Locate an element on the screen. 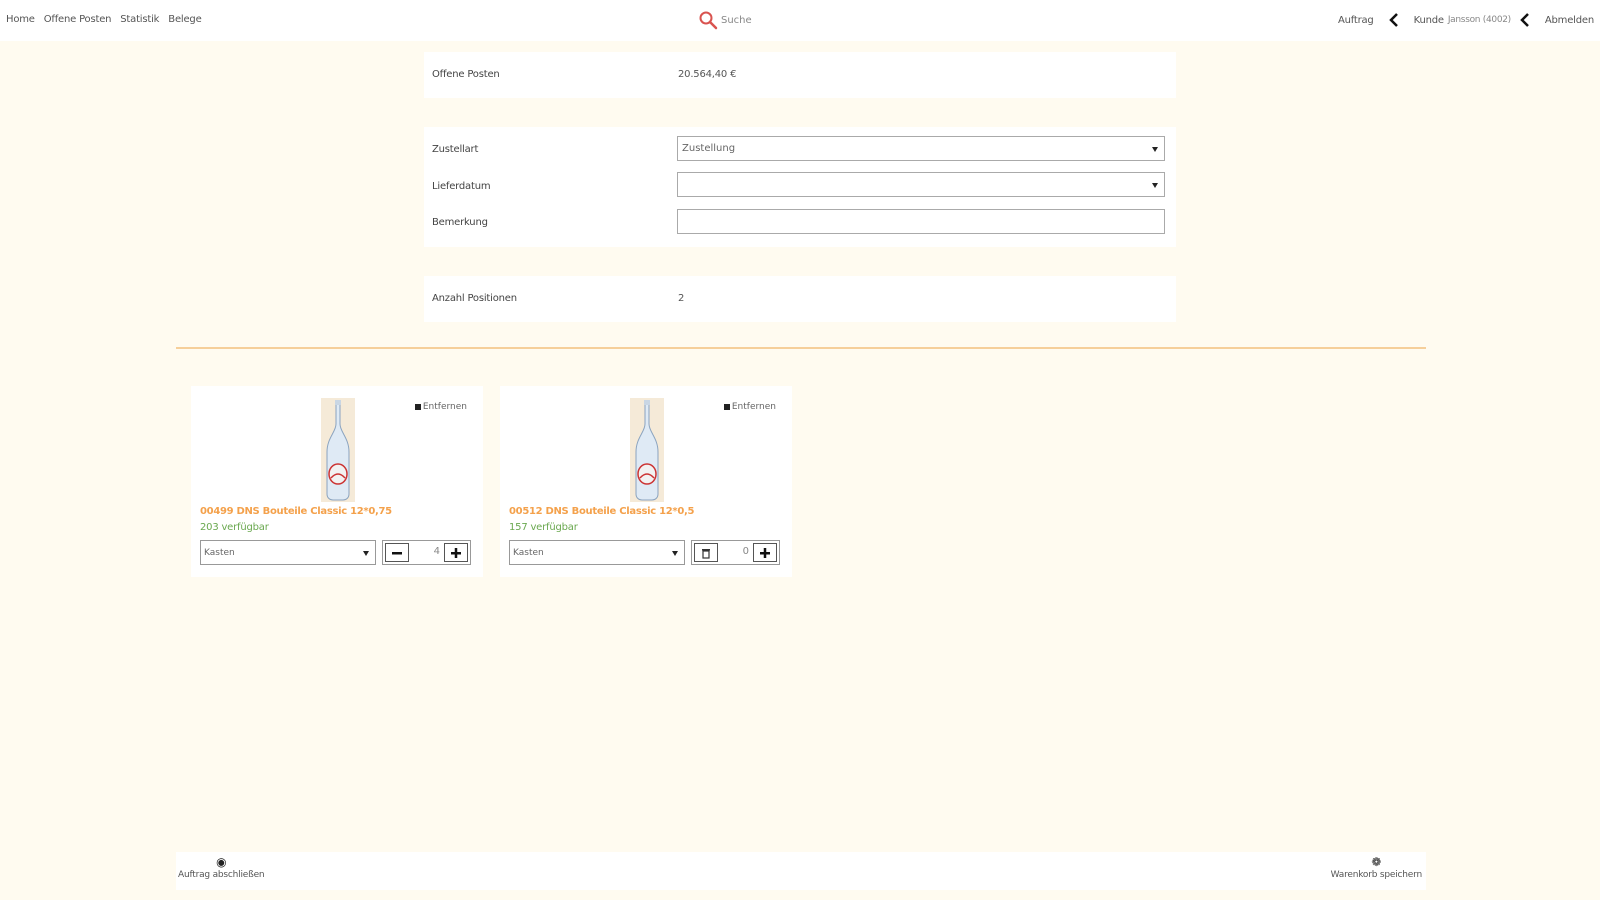  delivery-type-label: Zustellart is located at coordinates (455, 149).